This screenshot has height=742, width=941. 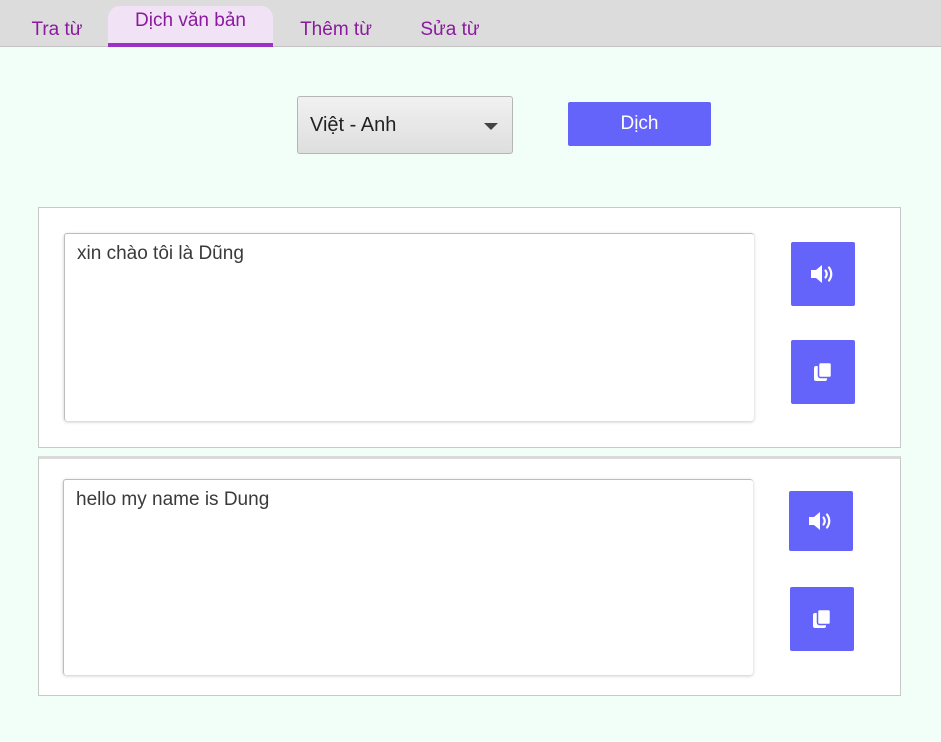 I want to click on language-pair-select: Việt - Anh, so click(x=405, y=125).